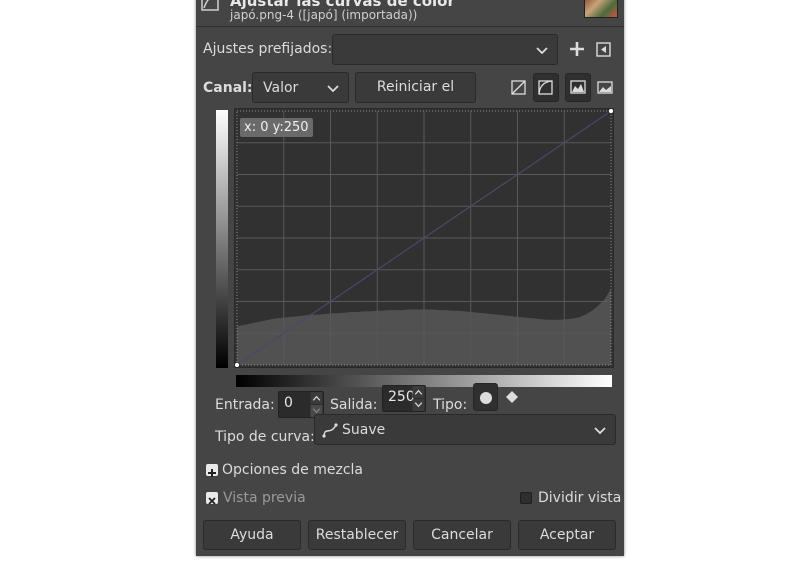 The image size is (809, 576). Describe the element at coordinates (364, 430) in the screenshot. I see `curve-type-value: Suave` at that location.